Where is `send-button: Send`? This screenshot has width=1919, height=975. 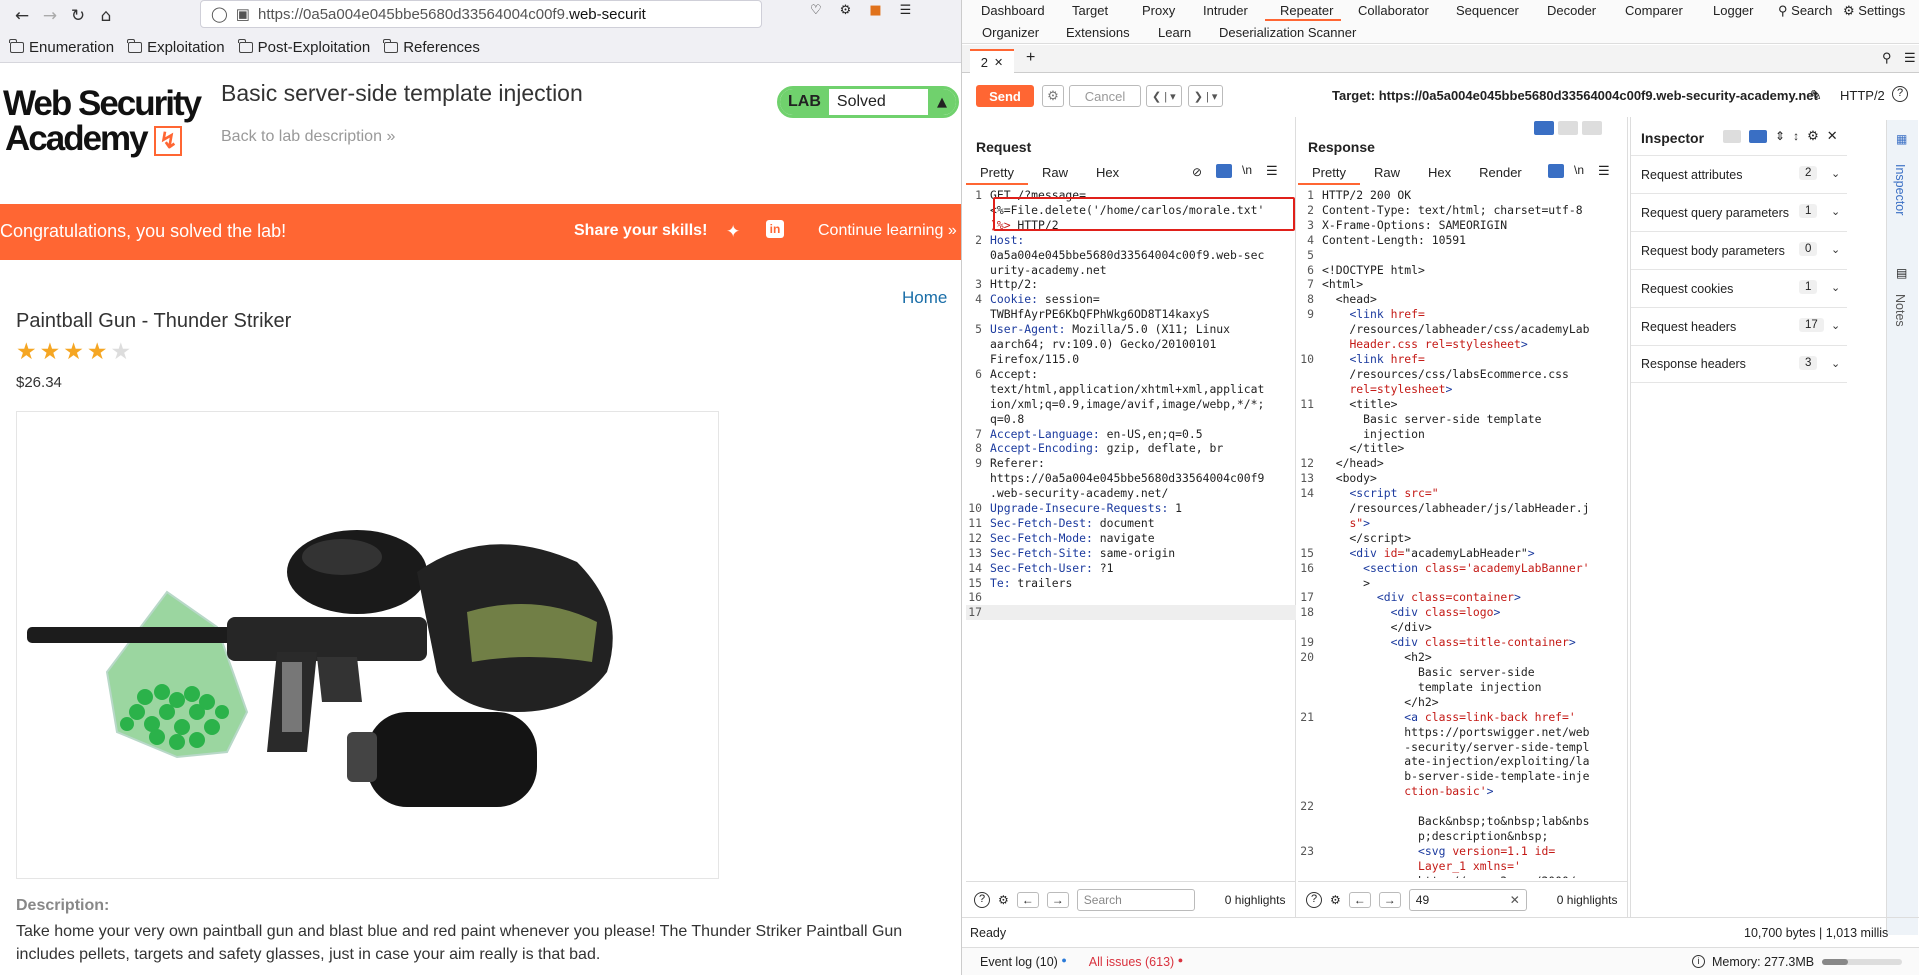 send-button: Send is located at coordinates (1005, 96).